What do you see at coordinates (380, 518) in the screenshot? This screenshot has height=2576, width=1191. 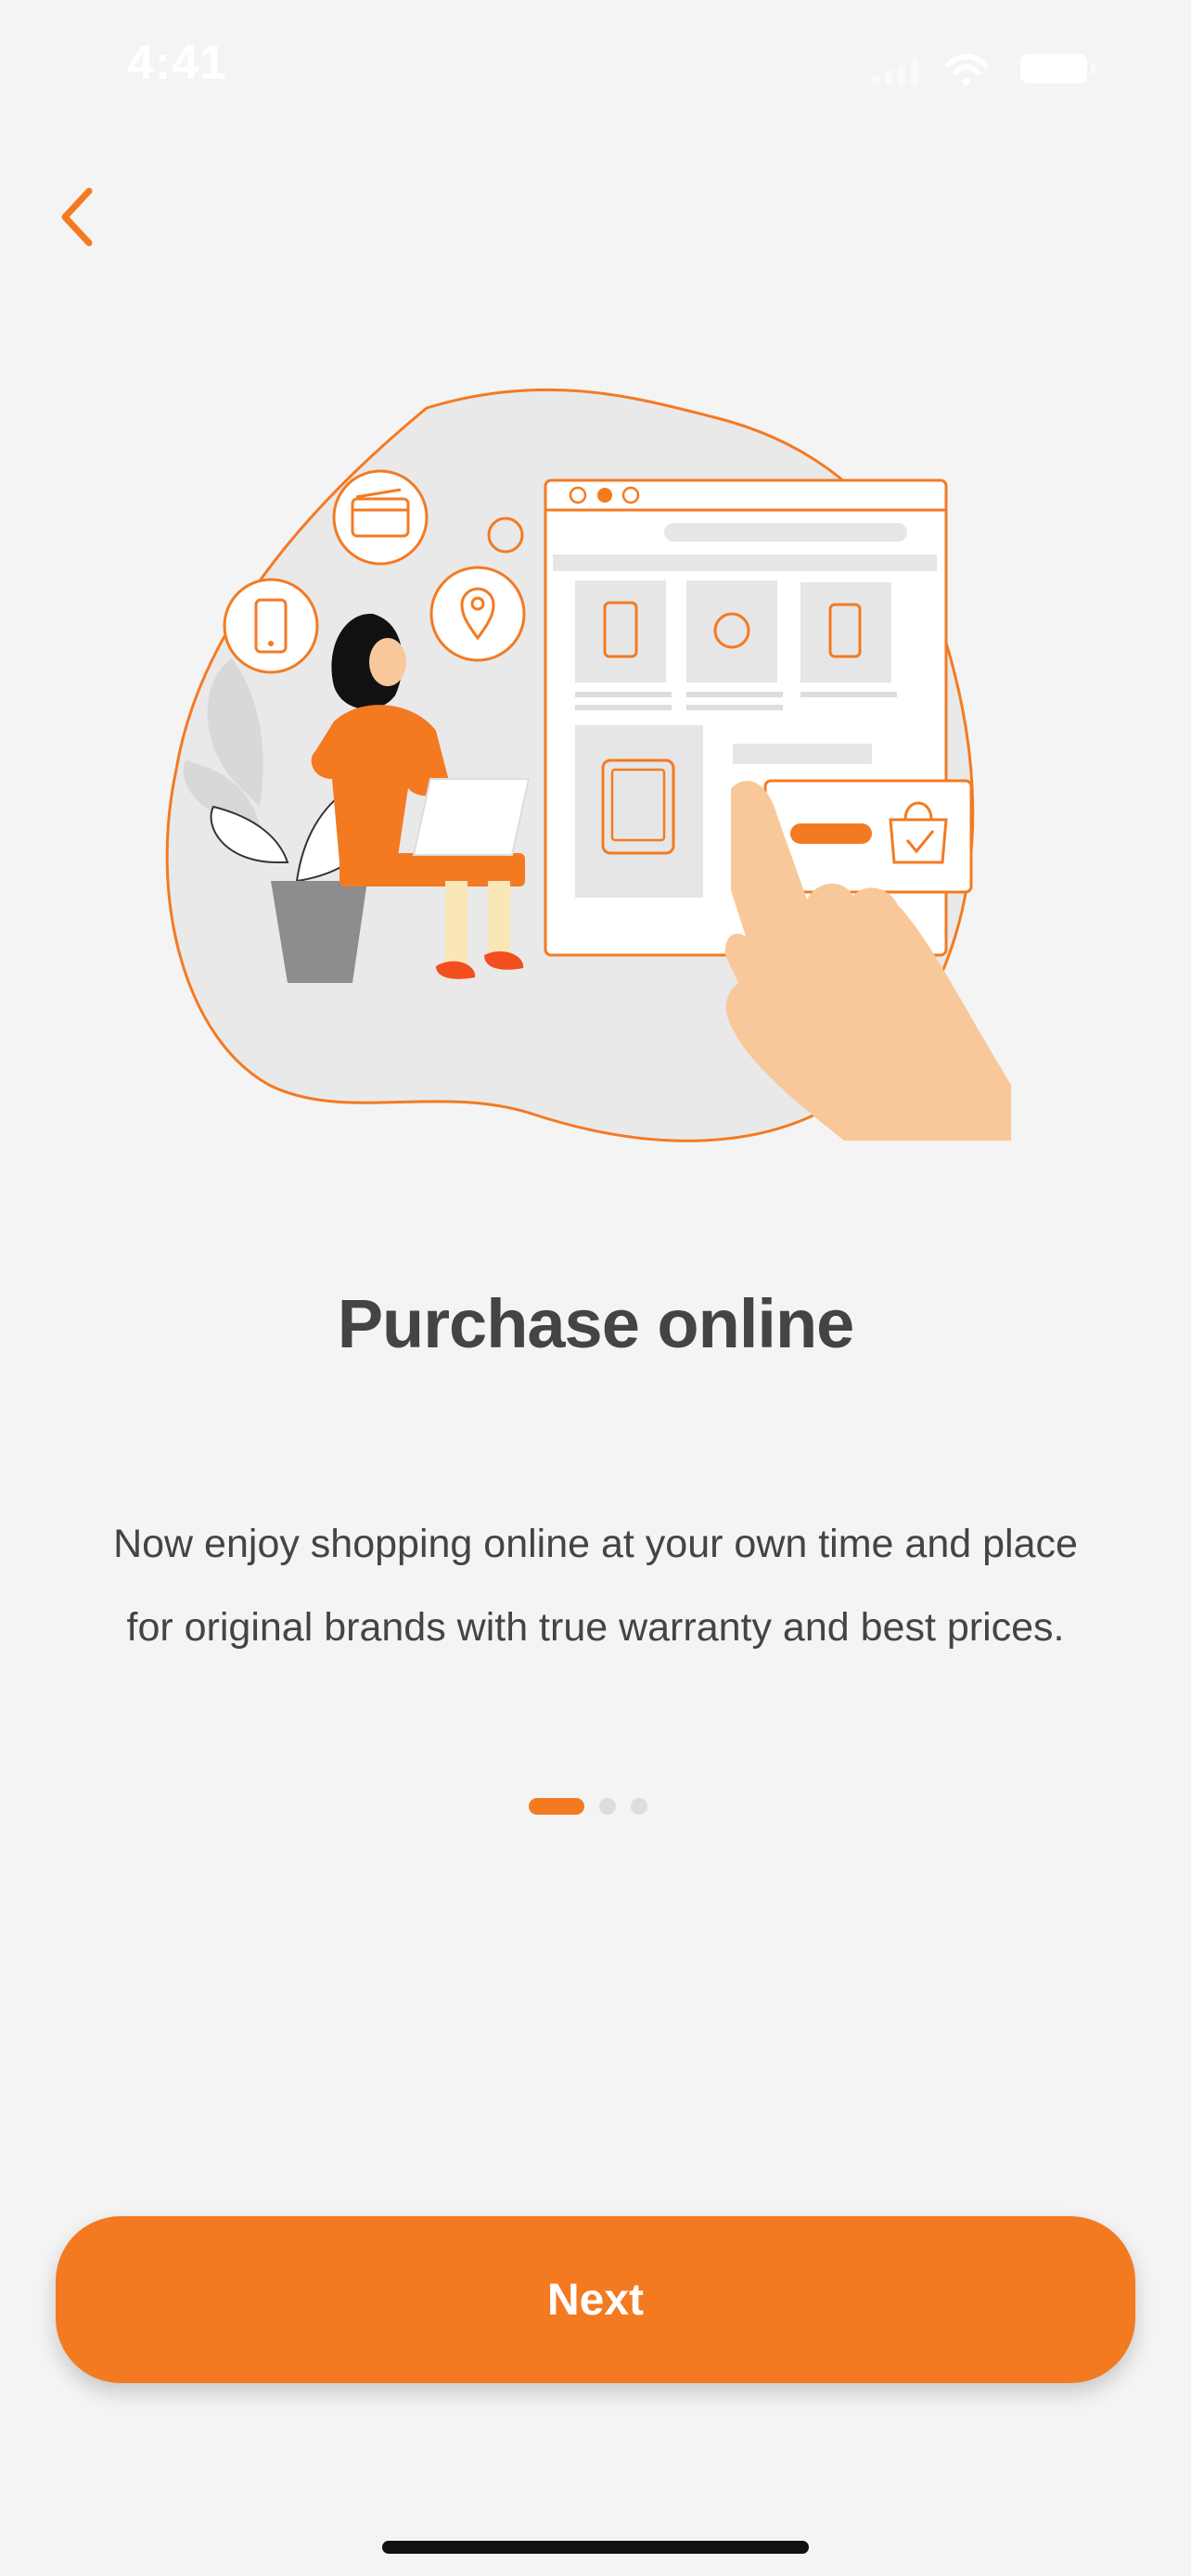 I see `wallet-icon` at bounding box center [380, 518].